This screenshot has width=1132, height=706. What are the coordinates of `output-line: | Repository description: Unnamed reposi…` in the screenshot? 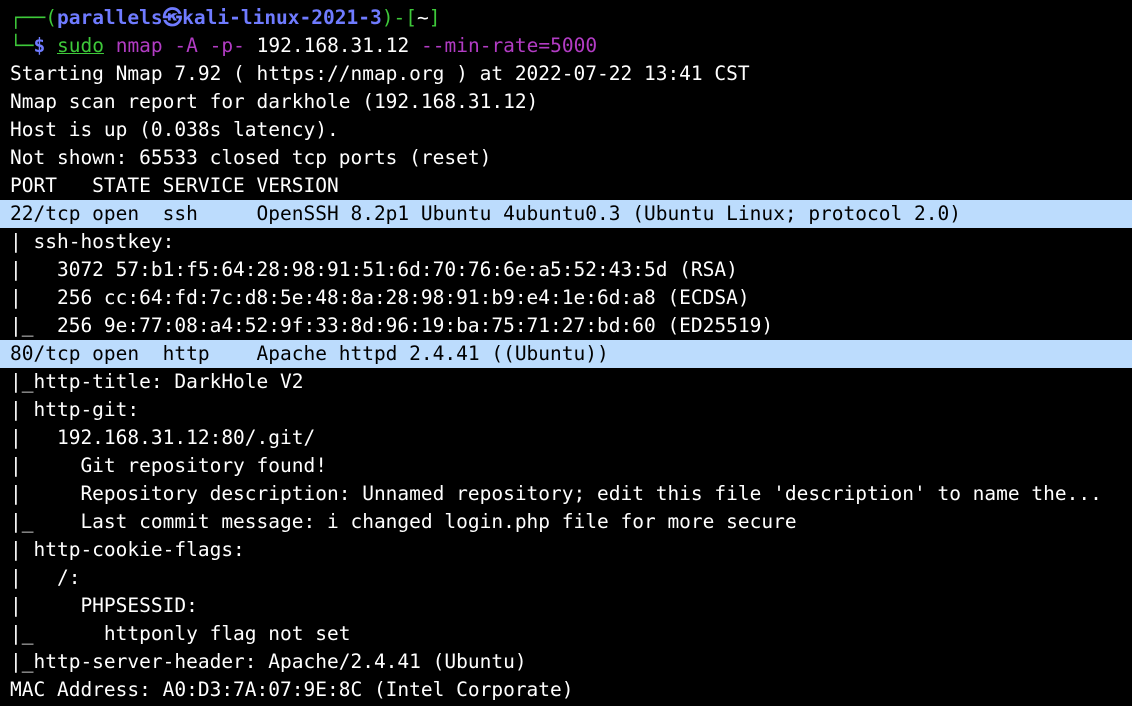 It's located at (556, 493).